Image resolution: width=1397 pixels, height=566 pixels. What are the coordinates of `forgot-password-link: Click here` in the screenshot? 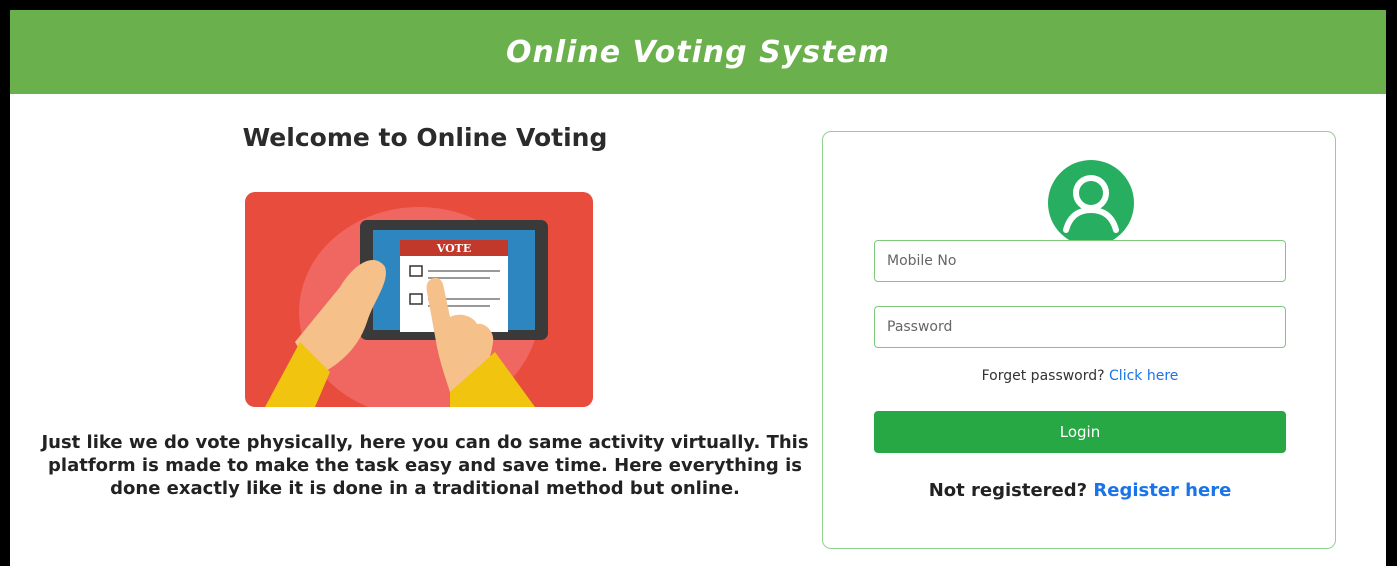 It's located at (1143, 376).